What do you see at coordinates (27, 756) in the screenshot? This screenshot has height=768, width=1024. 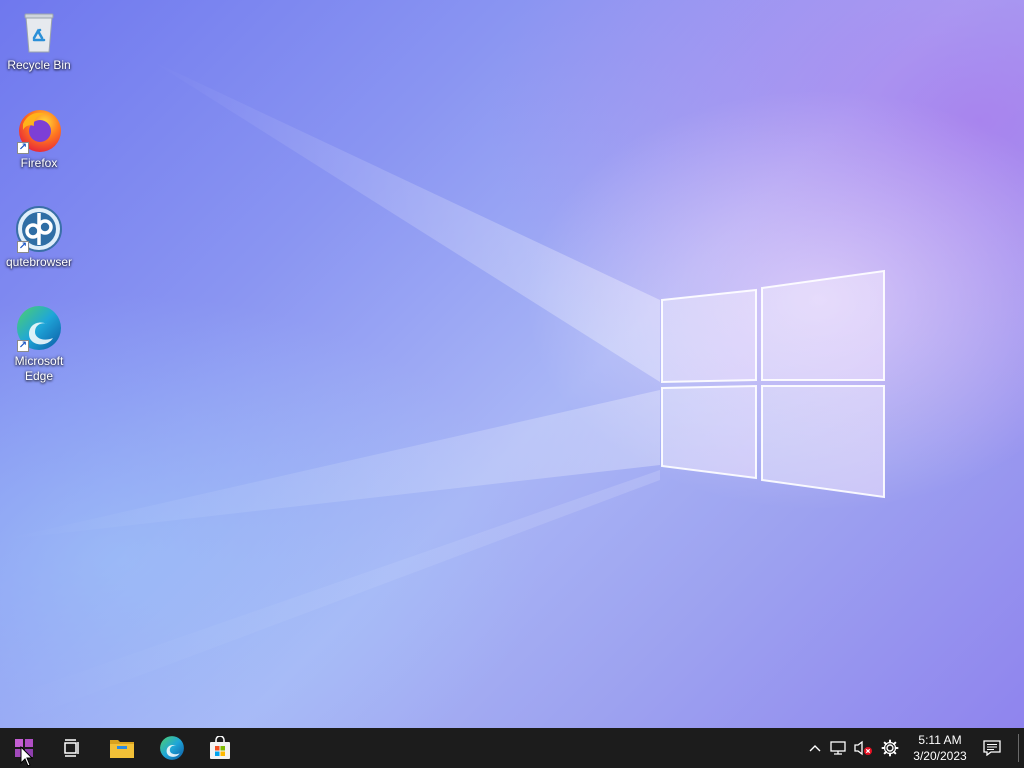 I see `mouse-cursor-icon` at bounding box center [27, 756].